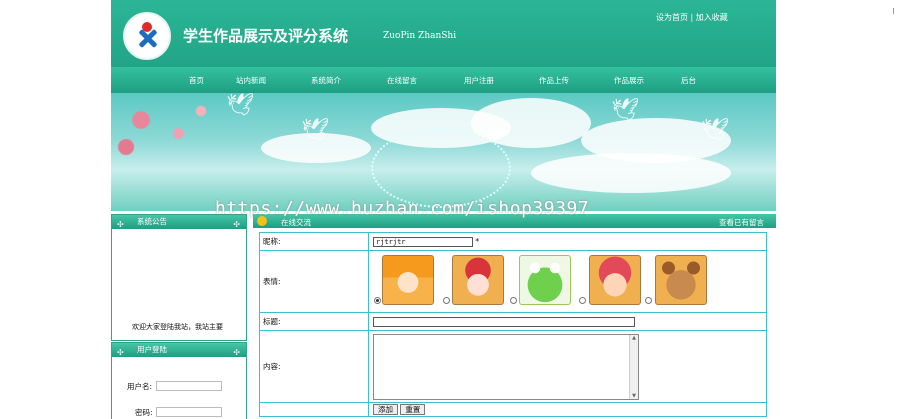 Image resolution: width=900 pixels, height=419 pixels. I want to click on face-2-icon, so click(478, 280).